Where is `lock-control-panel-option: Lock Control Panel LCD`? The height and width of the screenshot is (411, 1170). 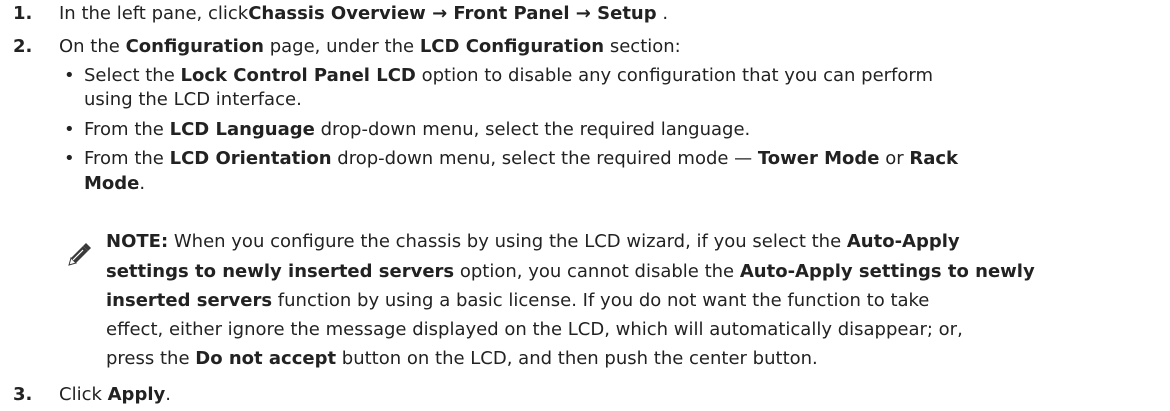
lock-control-panel-option: Lock Control Panel LCD is located at coordinates (298, 75).